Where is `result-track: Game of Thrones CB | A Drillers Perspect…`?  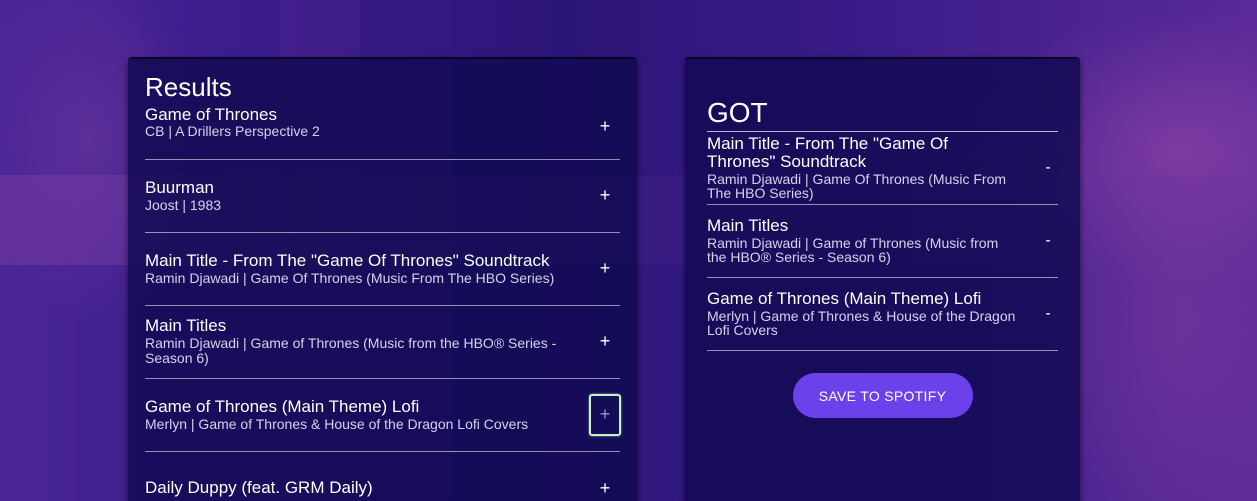
result-track: Game of Thrones CB | A Drillers Perspect… is located at coordinates (382, 131).